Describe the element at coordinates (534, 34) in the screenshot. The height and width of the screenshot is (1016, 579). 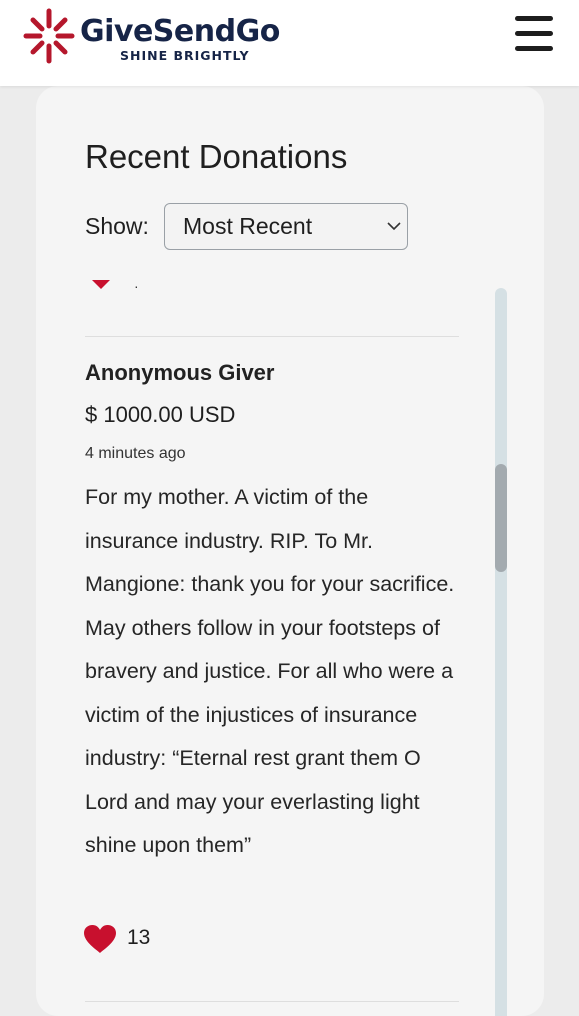
I see `hamburger-menu-icon` at that location.